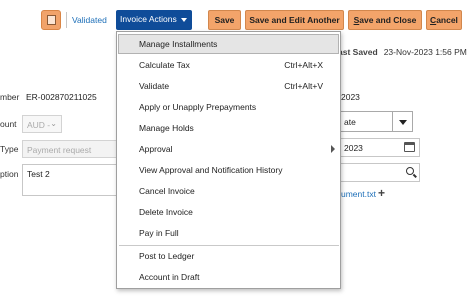  I want to click on chevron-down-icon, so click(184, 20).